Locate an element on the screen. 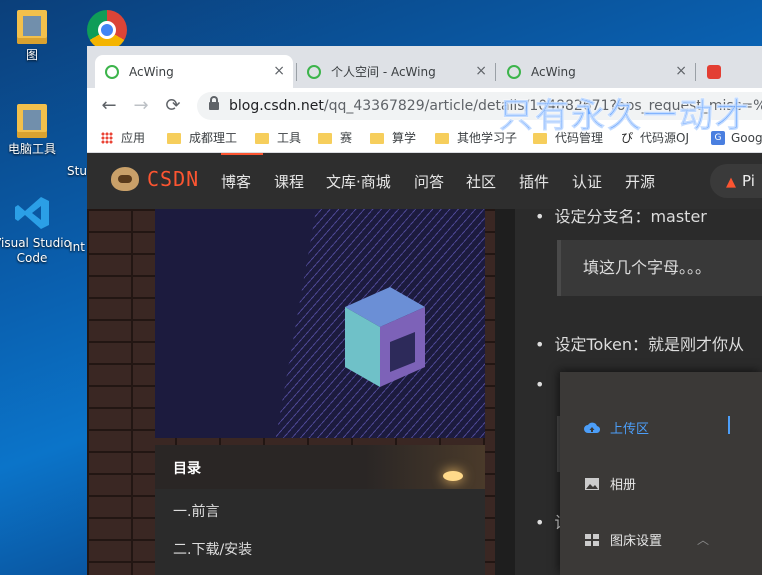 The width and height of the screenshot is (762, 575). tab-personal-space: 个人空间 - AcWing × is located at coordinates (396, 71).